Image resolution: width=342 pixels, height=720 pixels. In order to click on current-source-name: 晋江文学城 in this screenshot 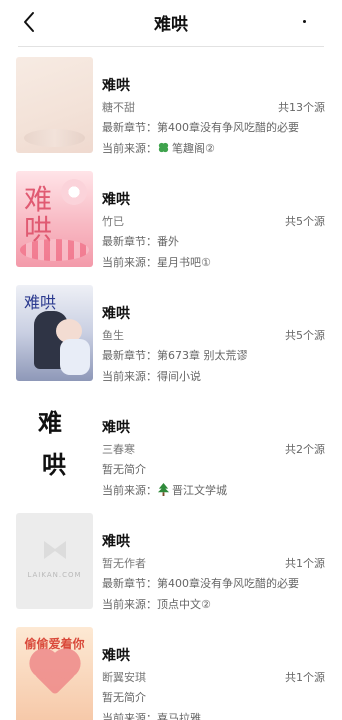, I will do `click(199, 490)`.